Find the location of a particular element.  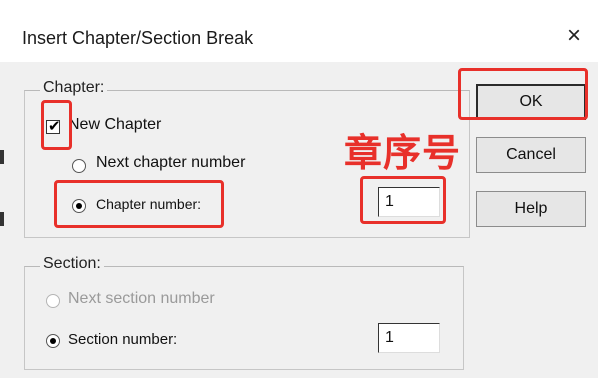

cancel-button: Cancel is located at coordinates (531, 155).